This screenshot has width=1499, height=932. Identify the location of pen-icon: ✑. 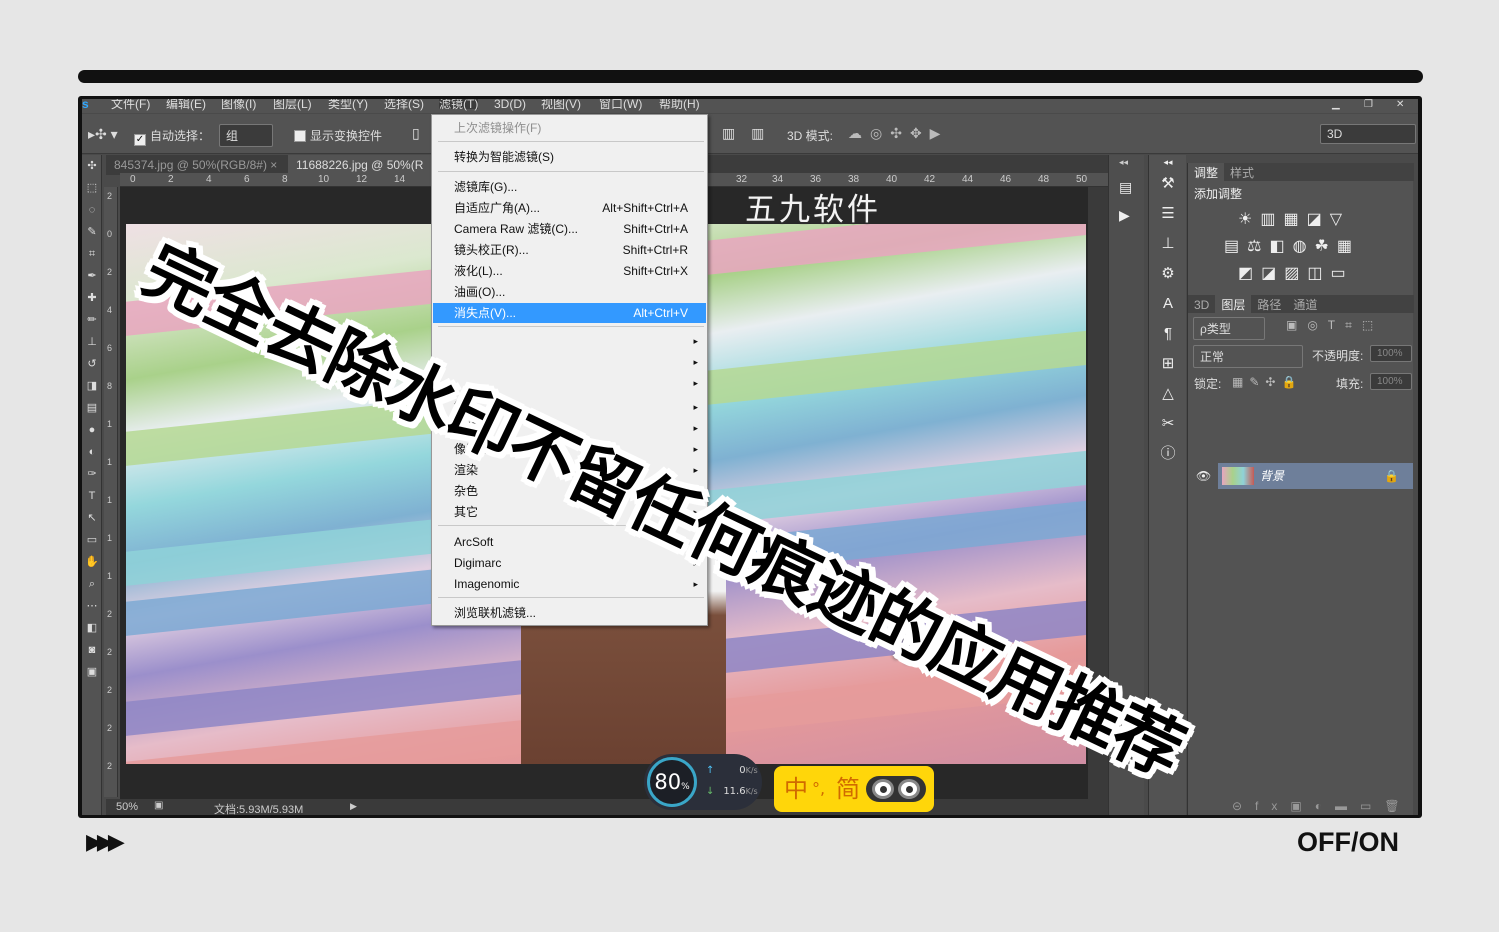
(92, 474).